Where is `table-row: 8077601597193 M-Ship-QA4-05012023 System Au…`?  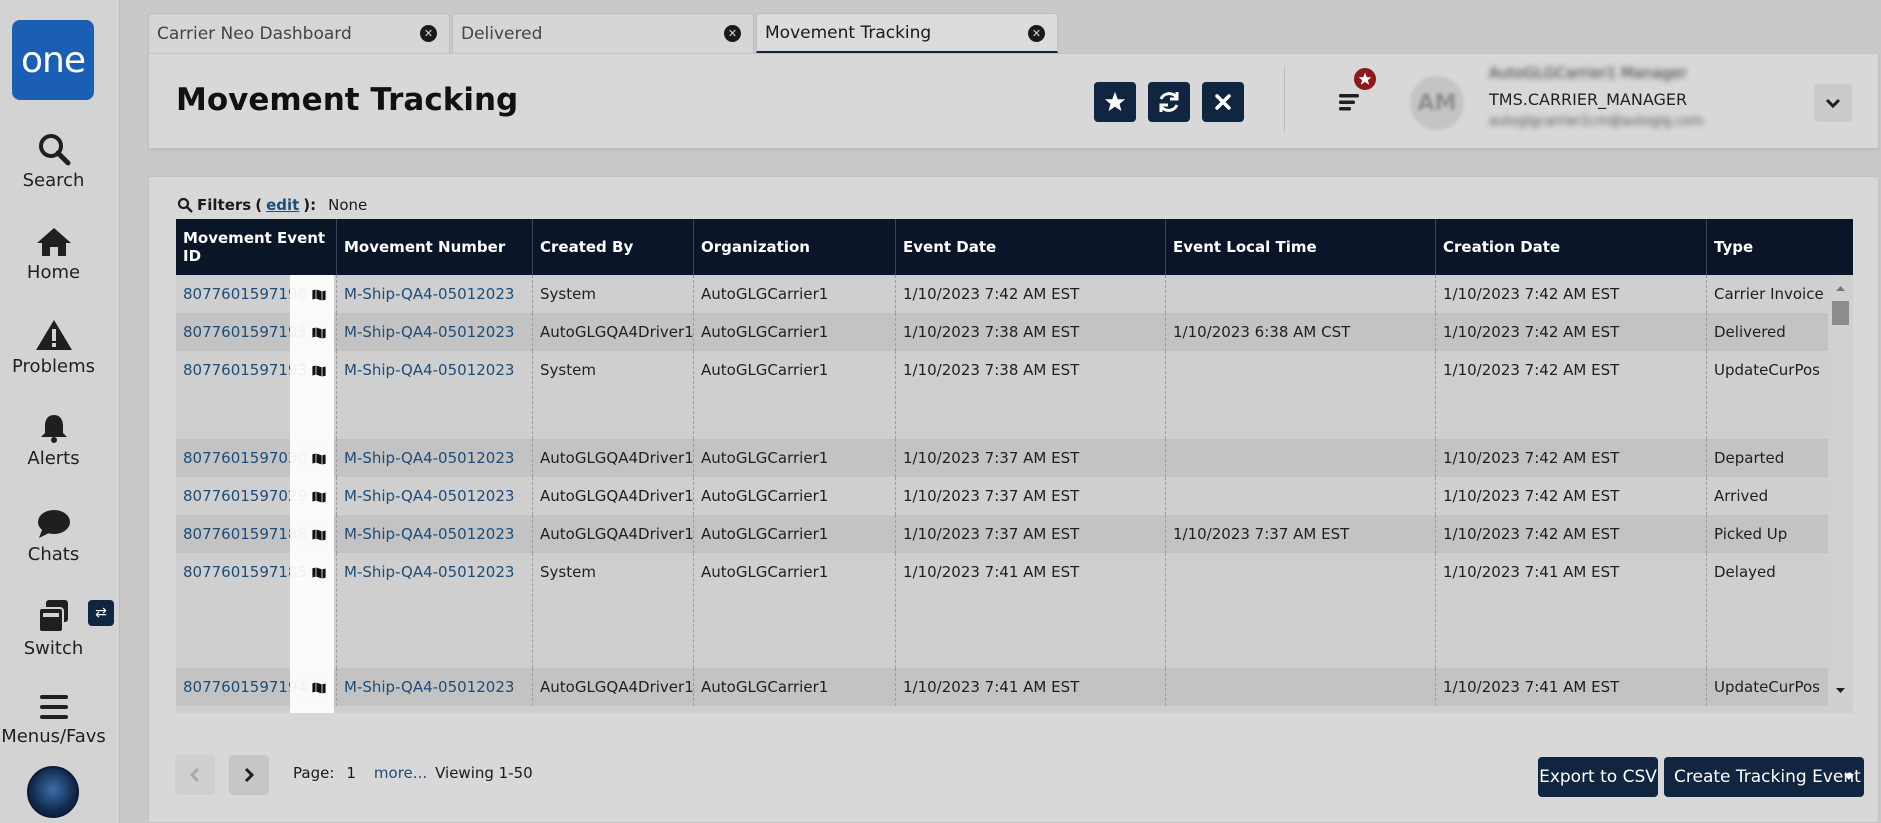
table-row: 8077601597193 M-Ship-QA4-05012023 System Au… is located at coordinates (1002, 395).